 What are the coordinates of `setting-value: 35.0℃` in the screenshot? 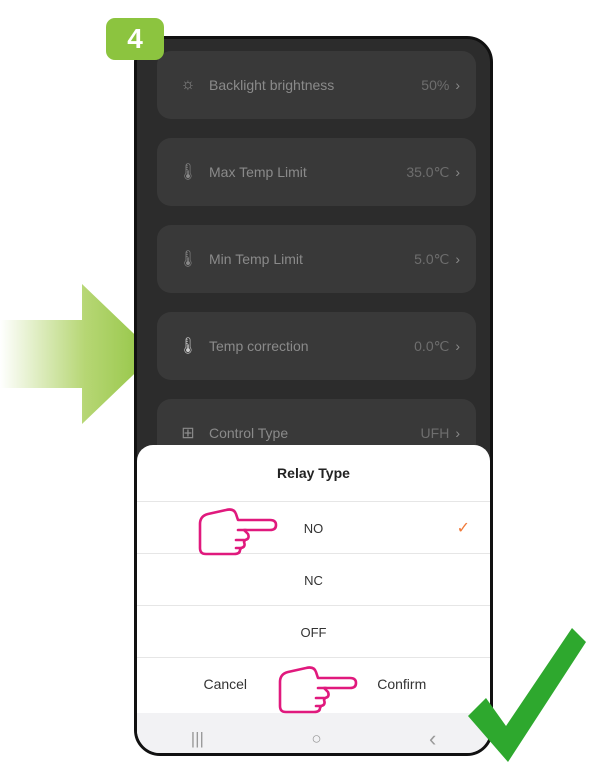 It's located at (428, 171).